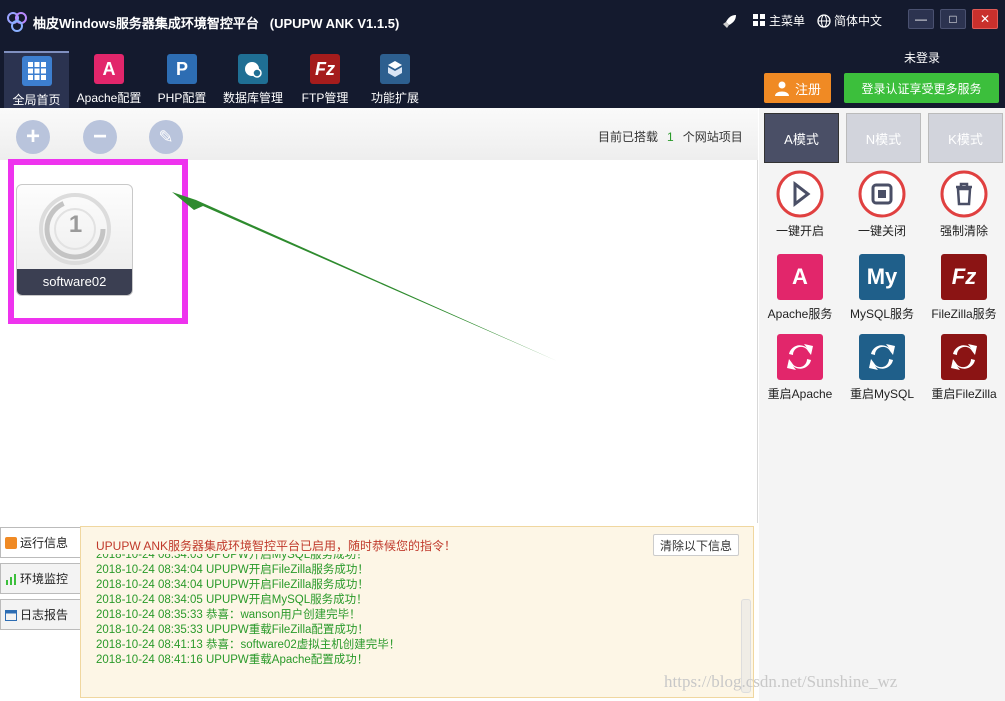 The height and width of the screenshot is (701, 1005). I want to click on main-menu-label: 主菜单, so click(787, 21).